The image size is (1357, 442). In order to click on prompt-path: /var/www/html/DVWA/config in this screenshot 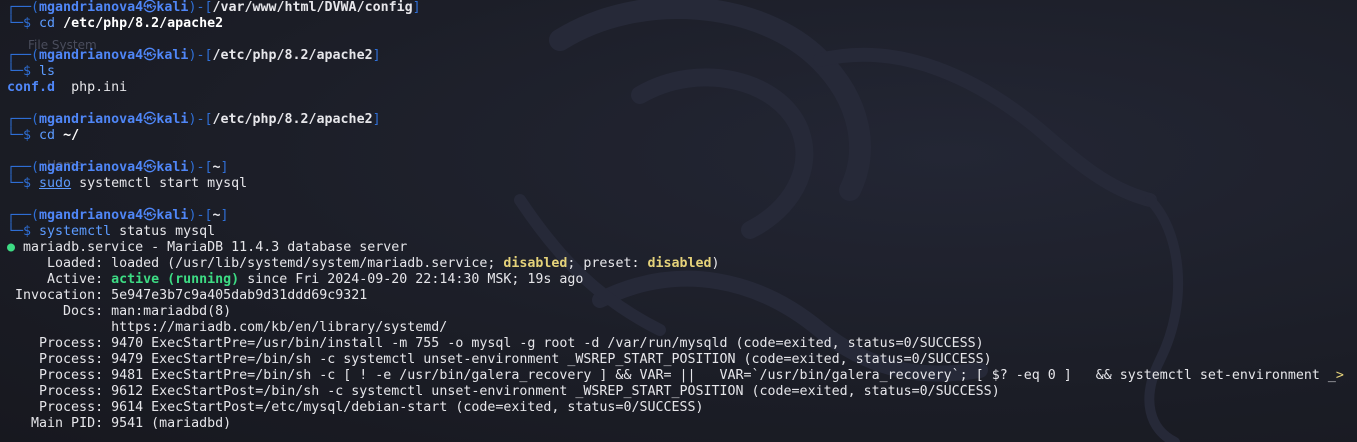, I will do `click(312, 7)`.